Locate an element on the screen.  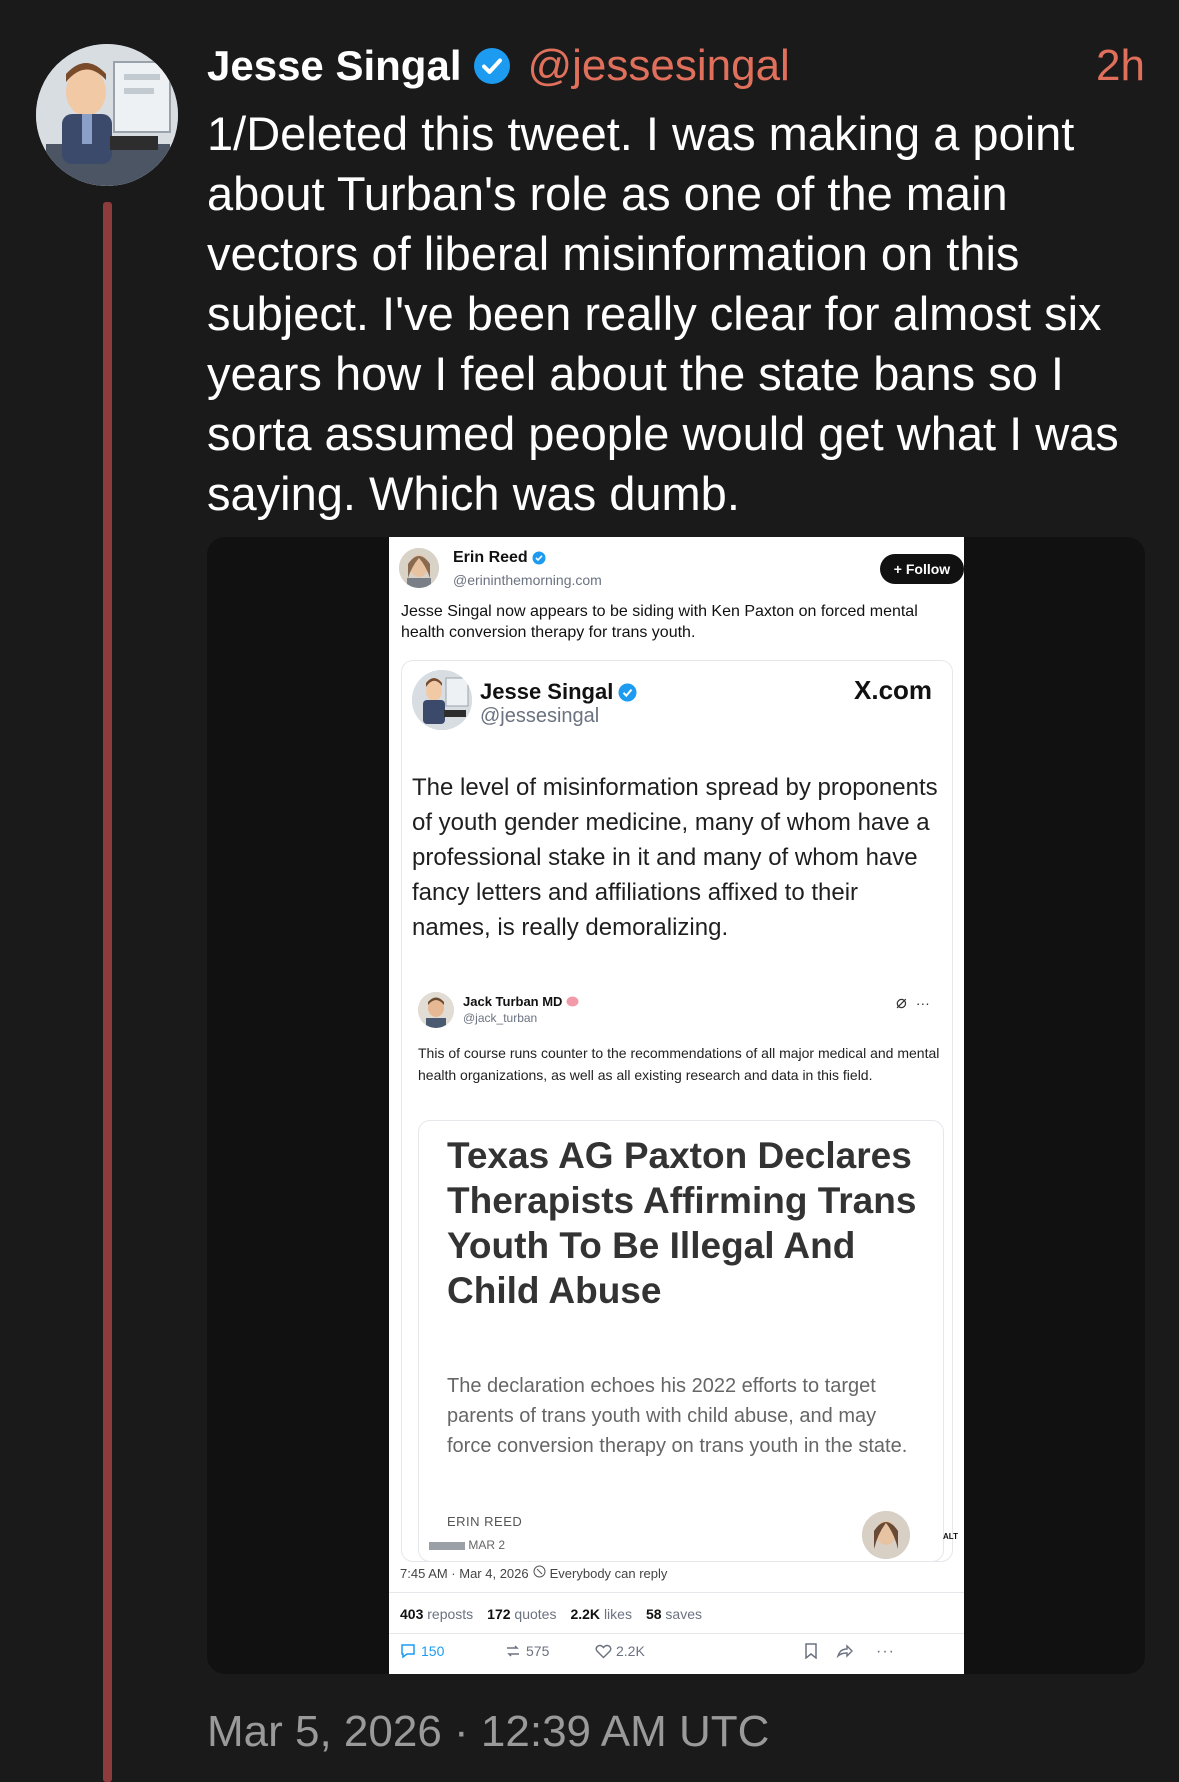
article-date-badge is located at coordinates (447, 1545).